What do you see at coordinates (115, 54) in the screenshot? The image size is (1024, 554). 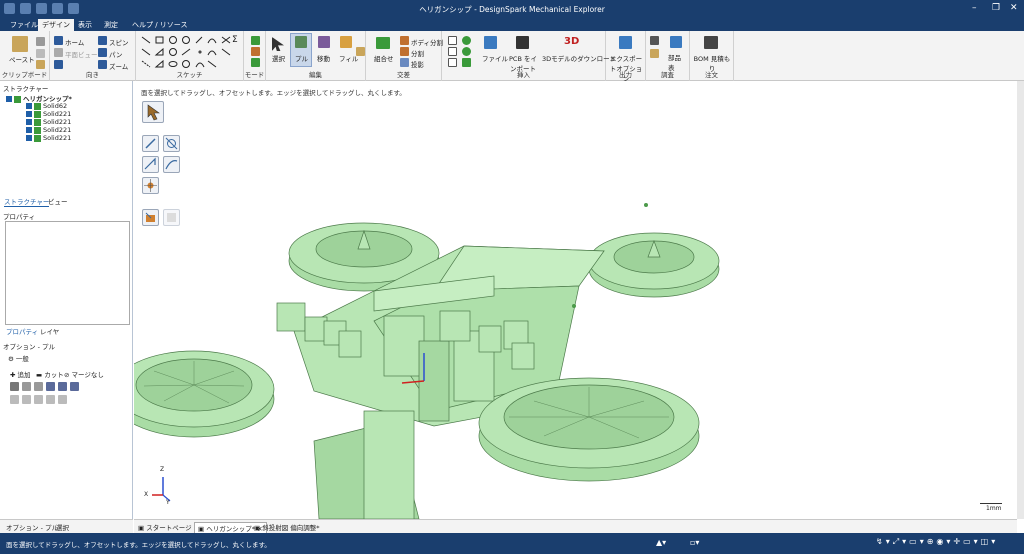 I see `pan-button: パン` at bounding box center [115, 54].